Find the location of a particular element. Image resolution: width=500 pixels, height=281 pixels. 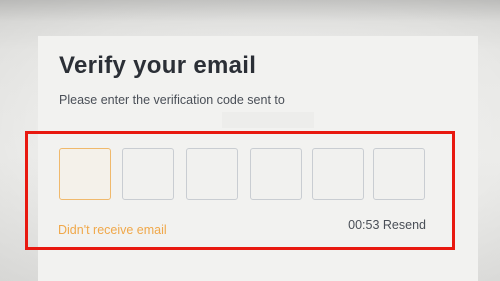

email-address-redacted is located at coordinates (268, 120).